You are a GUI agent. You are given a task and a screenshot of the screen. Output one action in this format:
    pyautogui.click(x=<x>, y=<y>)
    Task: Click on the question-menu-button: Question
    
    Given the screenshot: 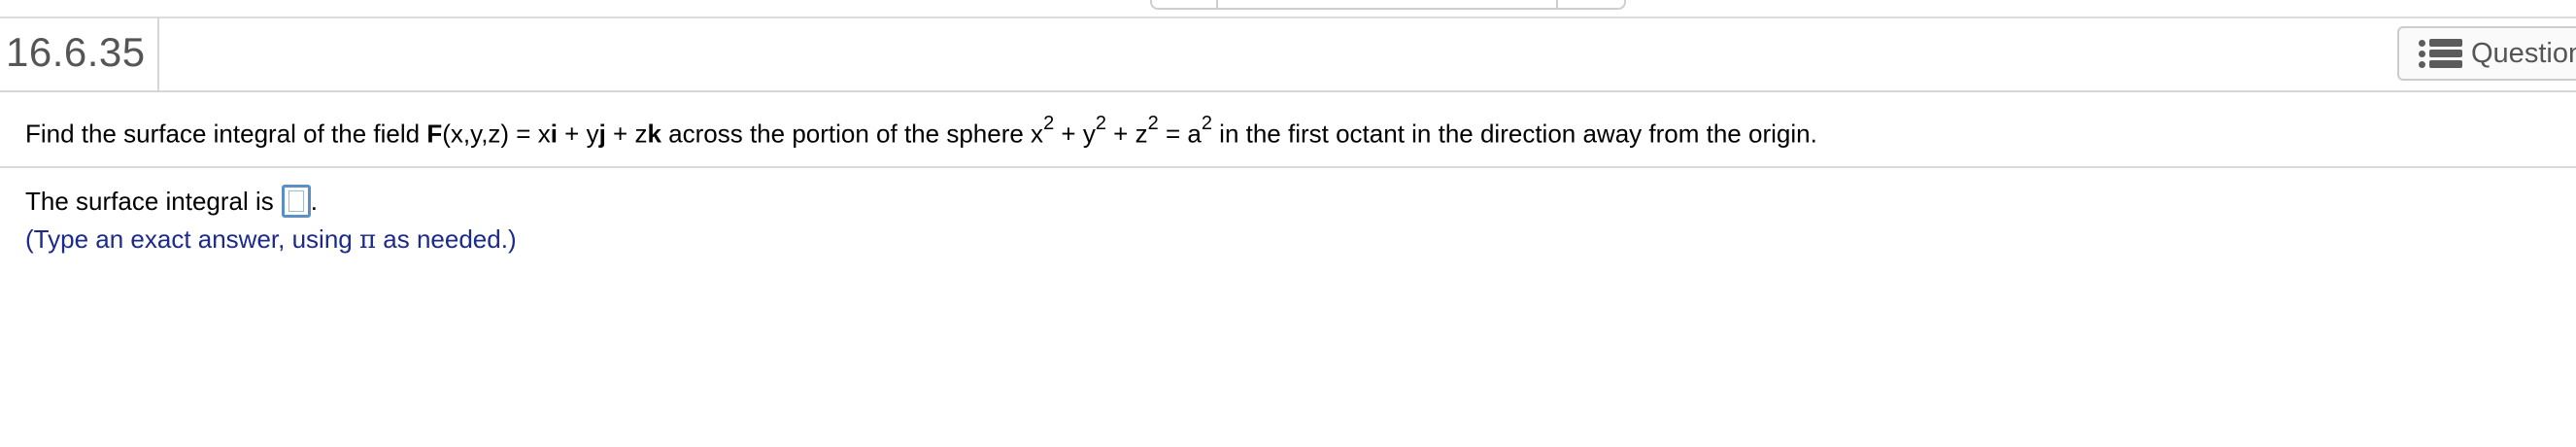 What is the action you would take?
    pyautogui.click(x=2486, y=54)
    